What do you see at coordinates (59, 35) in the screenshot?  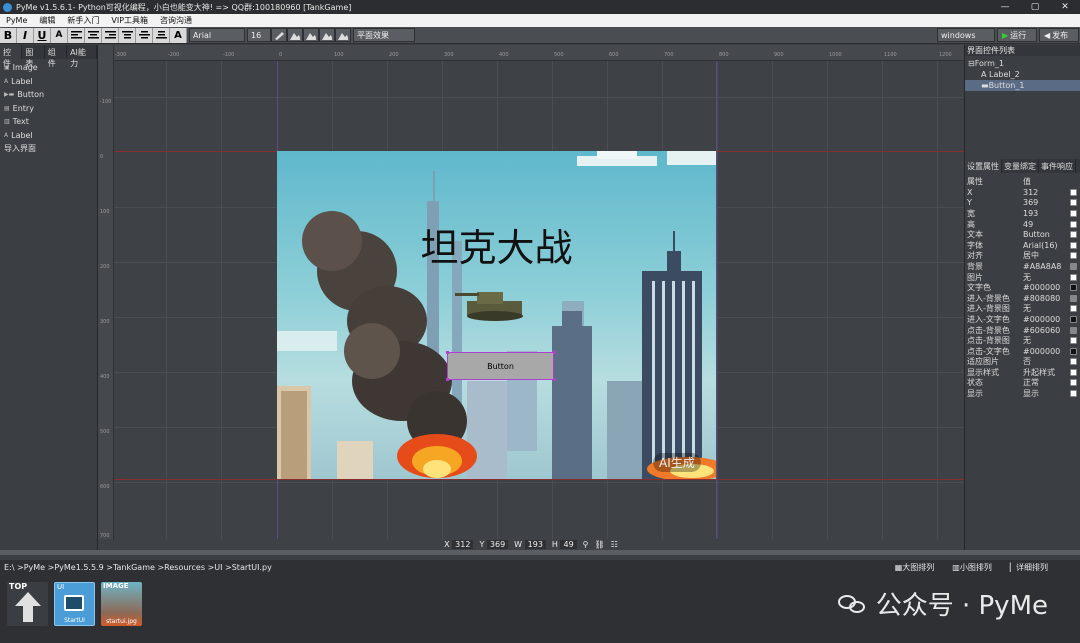 I see `font-color-button: A` at bounding box center [59, 35].